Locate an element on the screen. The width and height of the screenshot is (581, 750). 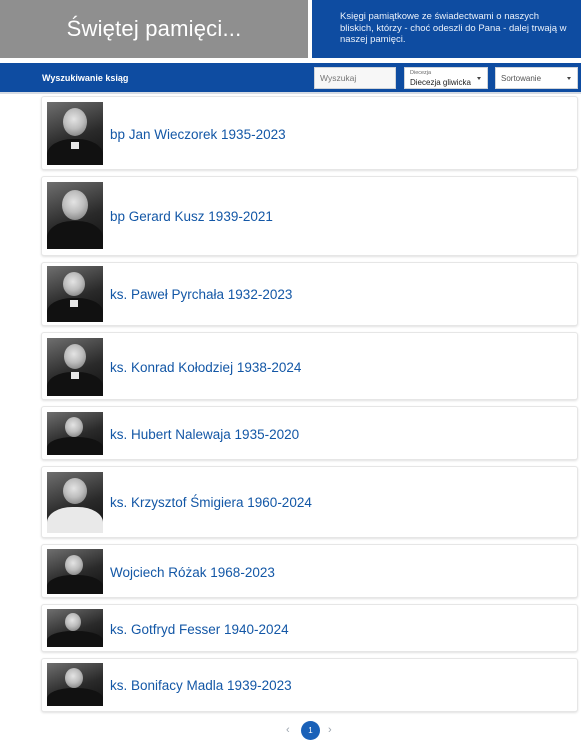
current-page-button: 1 is located at coordinates (310, 730).